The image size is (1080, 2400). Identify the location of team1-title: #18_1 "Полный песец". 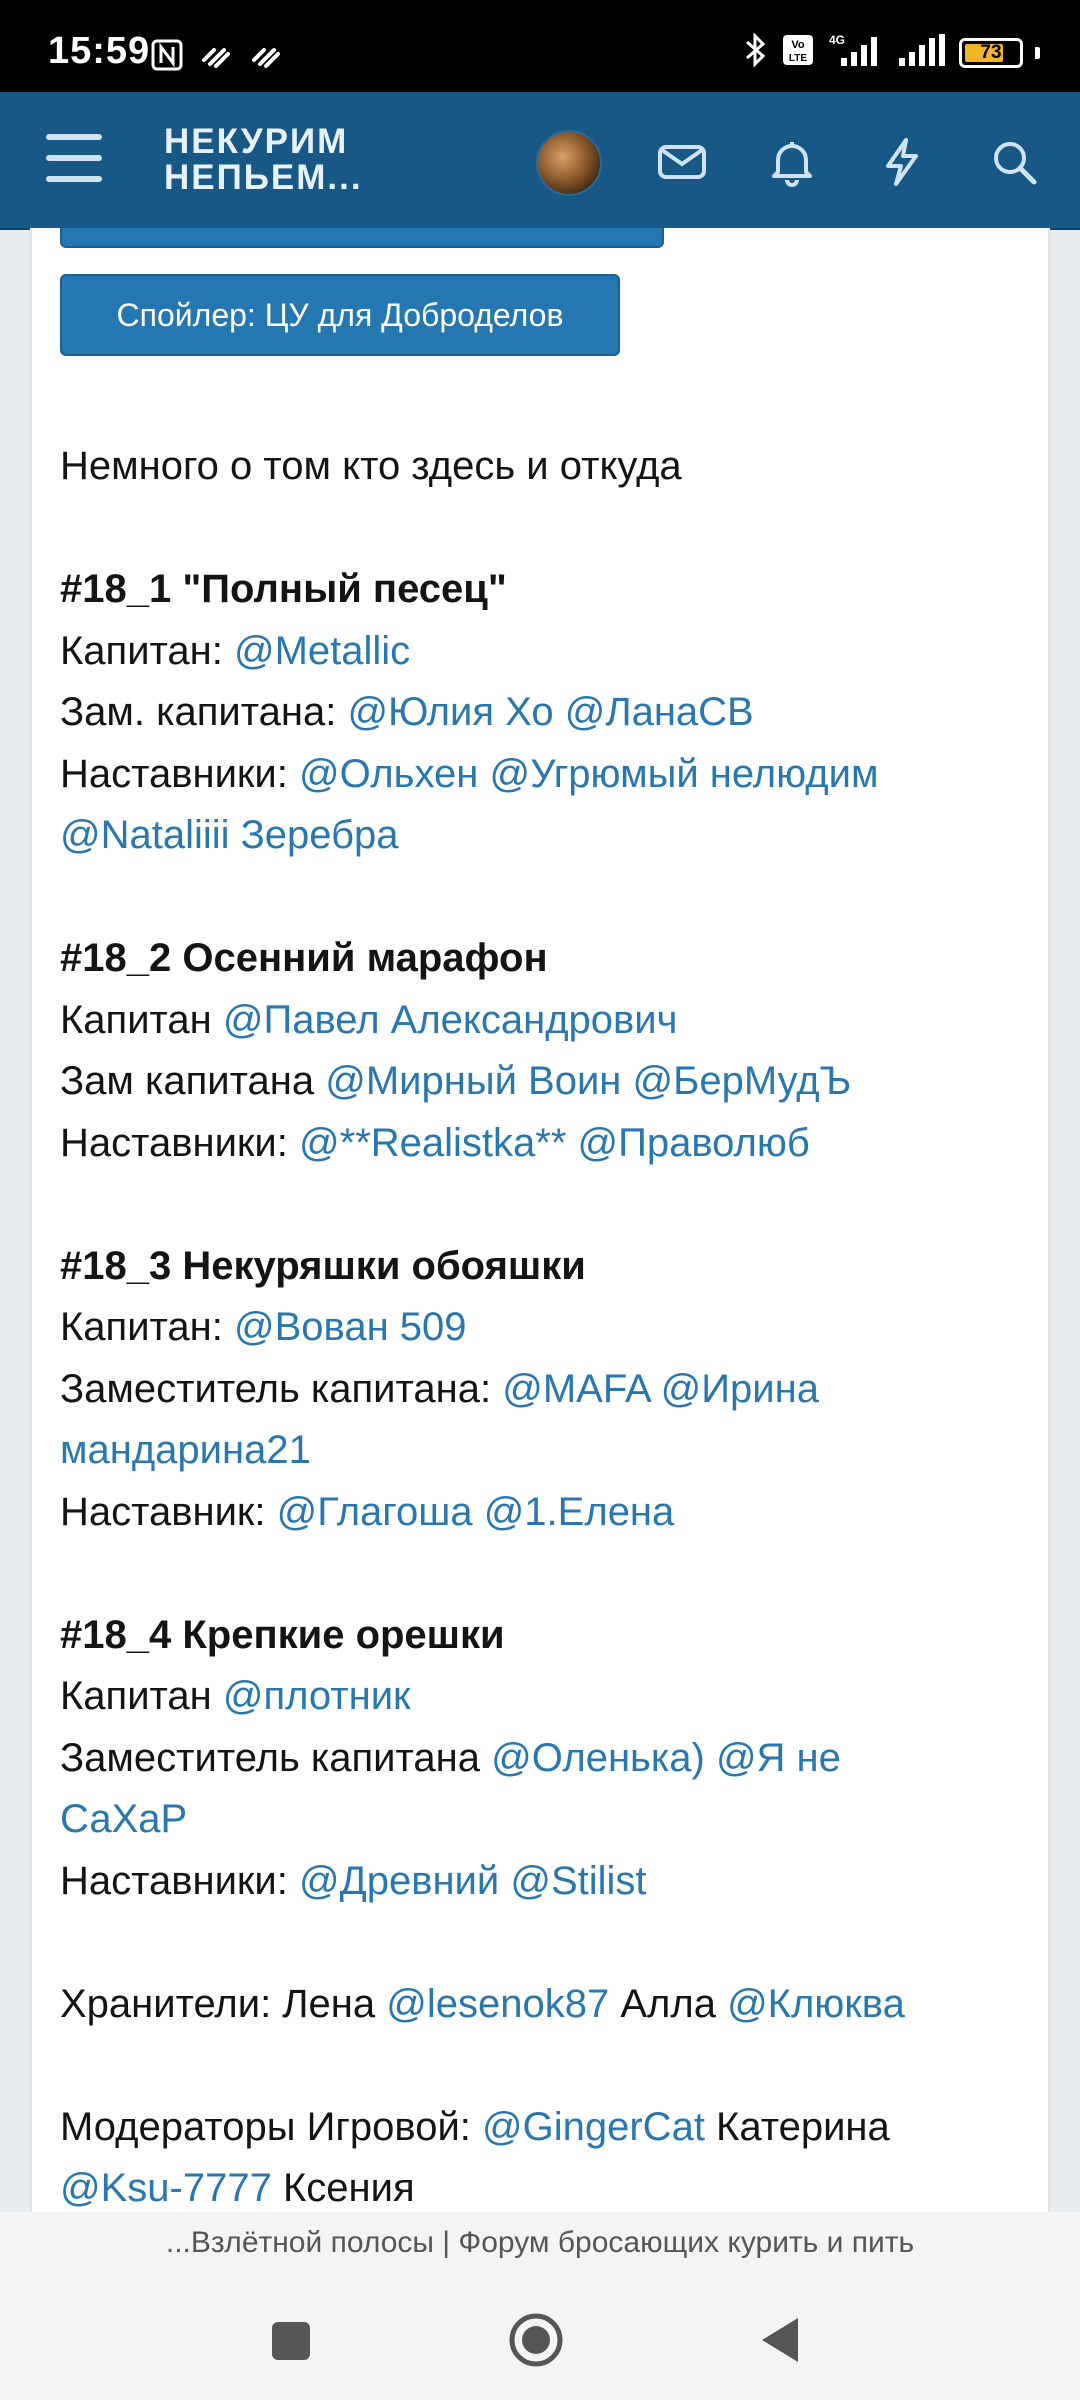
(283, 589).